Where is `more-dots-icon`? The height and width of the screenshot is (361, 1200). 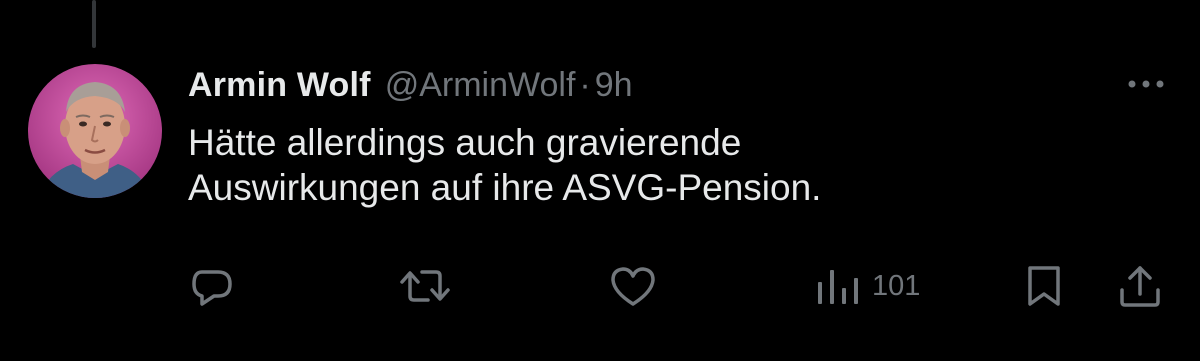
more-dots-icon is located at coordinates (1146, 84).